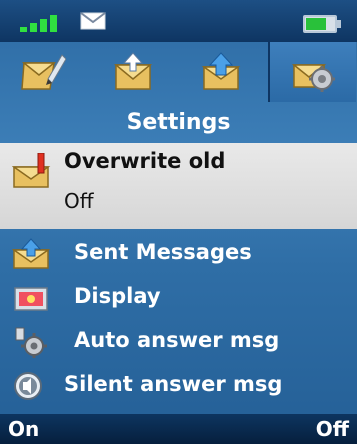 This screenshot has height=444, width=357. I want to click on left-softkey: On, so click(23, 429).